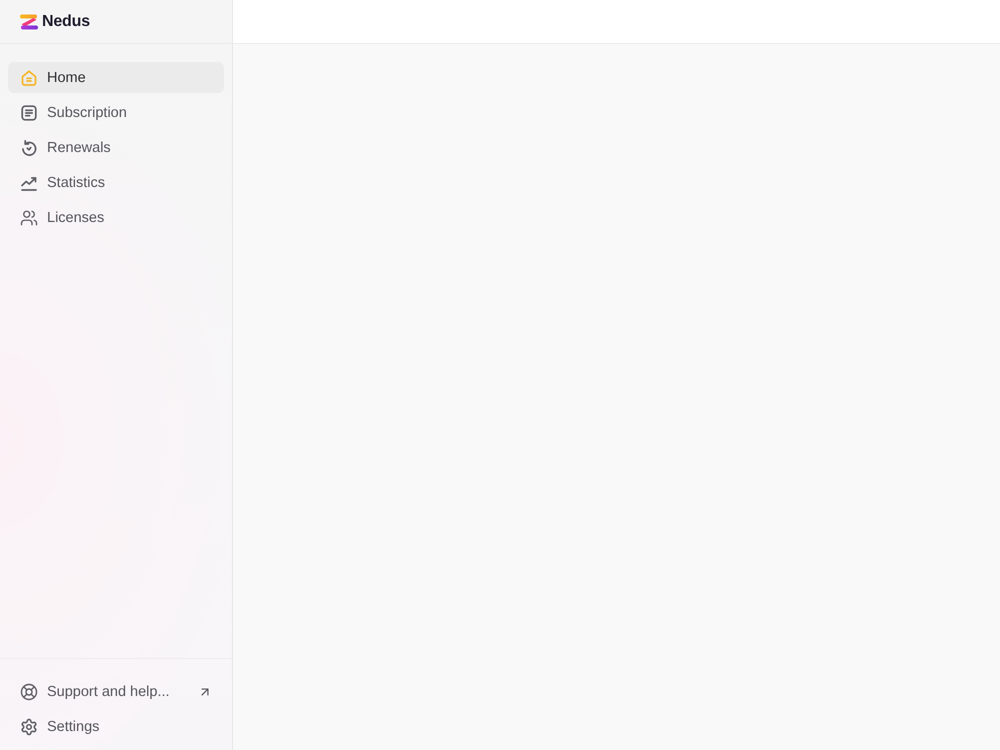  I want to click on nav-item: Home, so click(116, 77).